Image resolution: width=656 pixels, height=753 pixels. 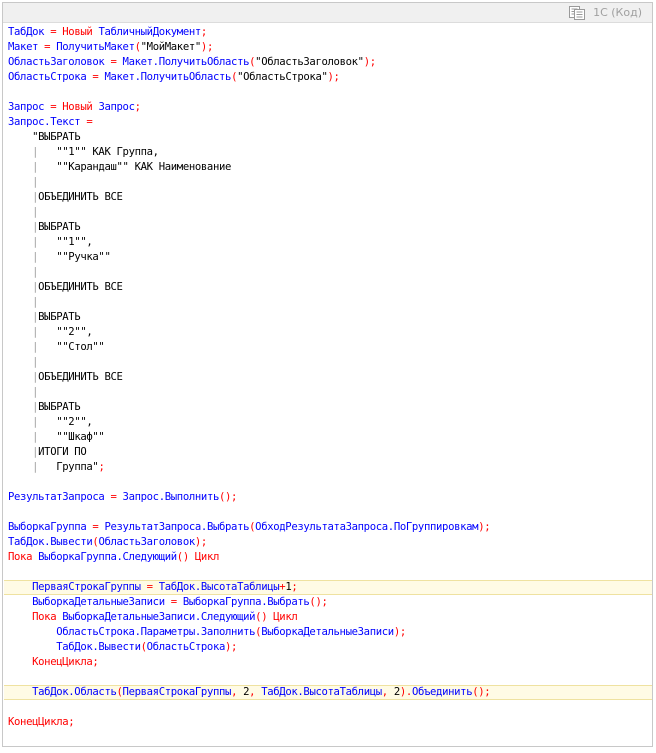 I want to click on code-token: ОбластьЗаголовок, so click(x=146, y=542).